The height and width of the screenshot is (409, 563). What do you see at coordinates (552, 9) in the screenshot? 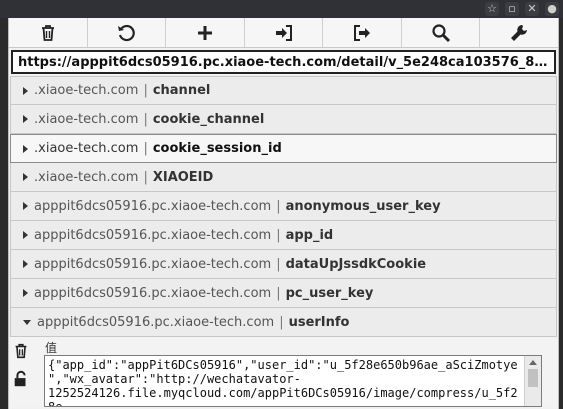
I see `extension-icon: ●` at bounding box center [552, 9].